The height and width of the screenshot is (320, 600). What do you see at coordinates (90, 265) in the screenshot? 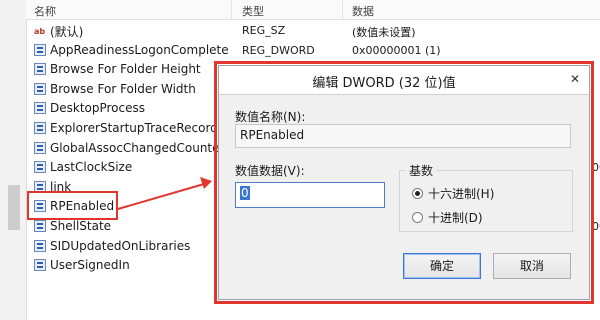
I see `value-name-text: UserSignedIn` at bounding box center [90, 265].